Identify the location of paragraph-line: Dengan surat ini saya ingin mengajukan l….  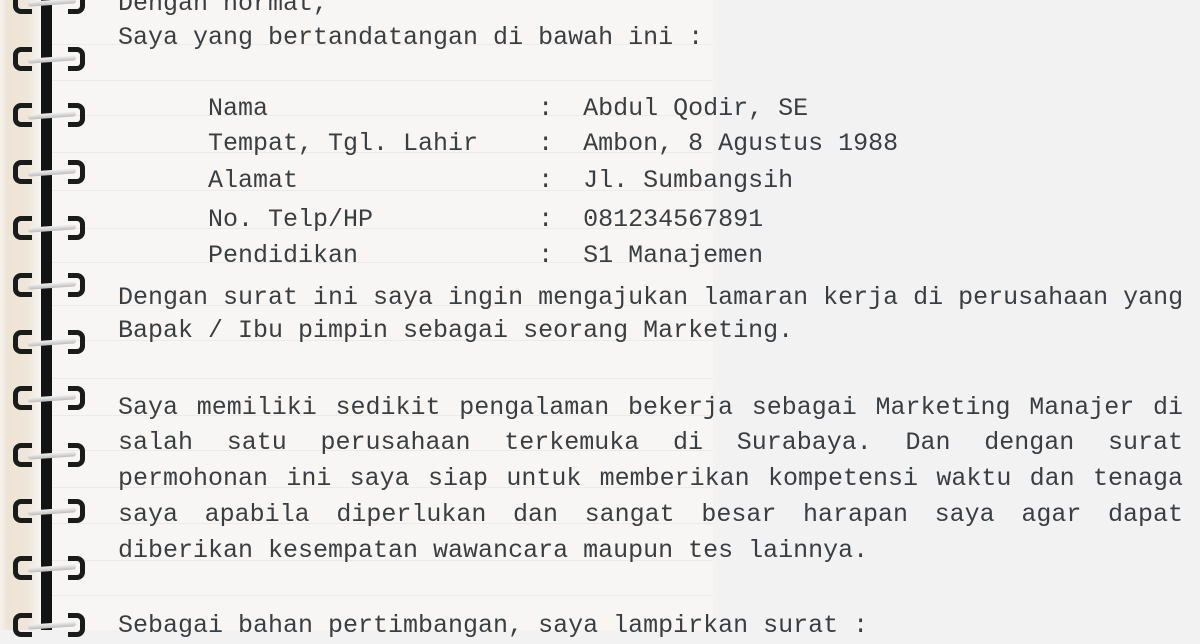
(651, 297).